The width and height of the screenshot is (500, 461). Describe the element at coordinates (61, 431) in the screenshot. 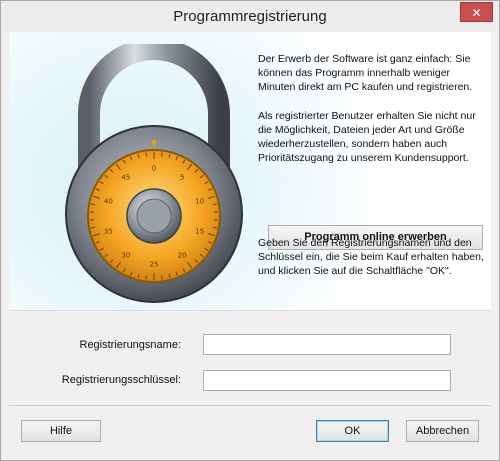

I see `help-button: Hilfe` at that location.